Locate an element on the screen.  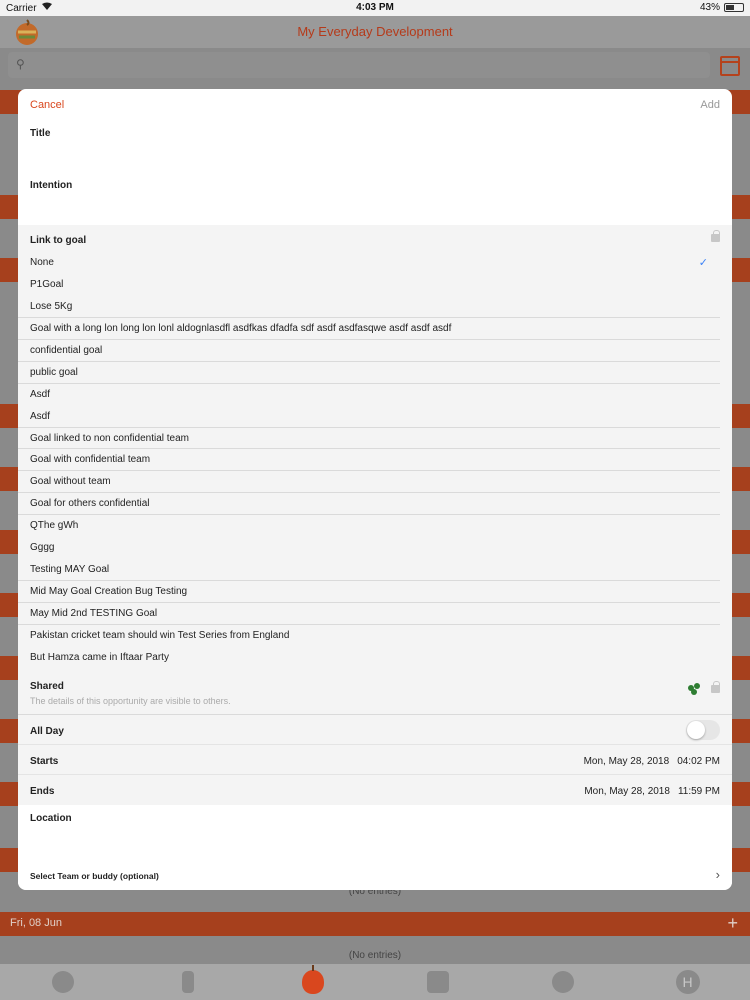
goal-option: Goal for others confidential is located at coordinates (369, 504).